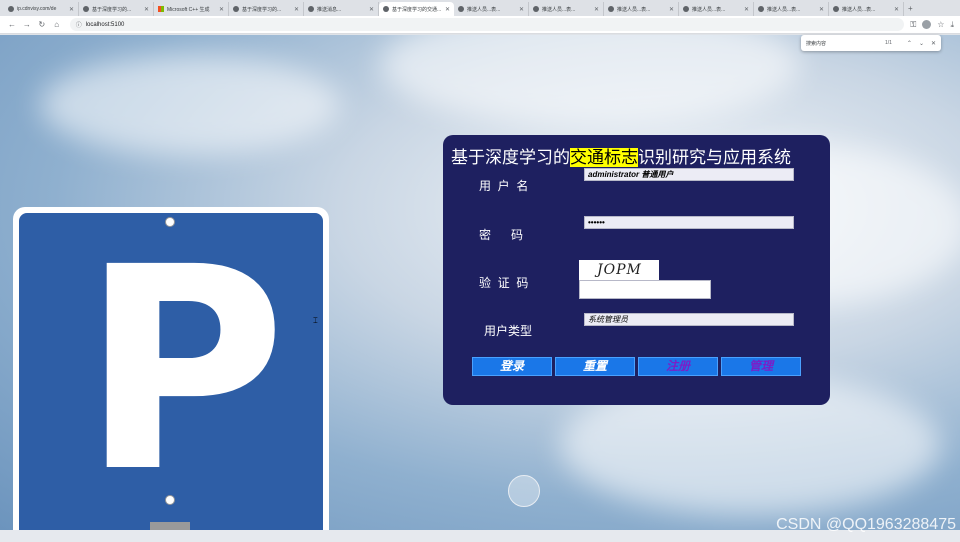 The image size is (960, 542). I want to click on login-button: 登录, so click(512, 366).